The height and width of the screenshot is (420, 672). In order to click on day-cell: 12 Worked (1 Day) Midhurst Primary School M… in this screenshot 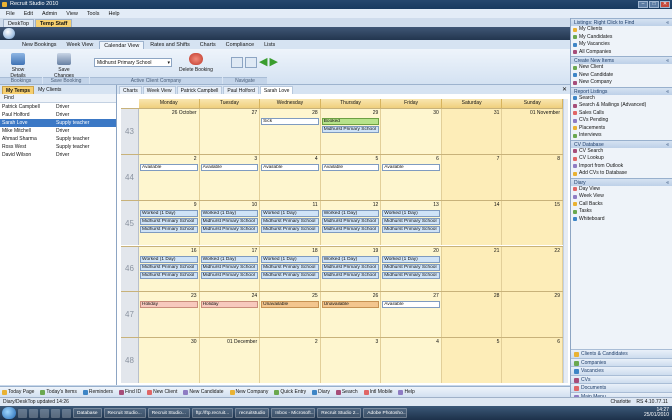, I will do `click(351, 223)`.